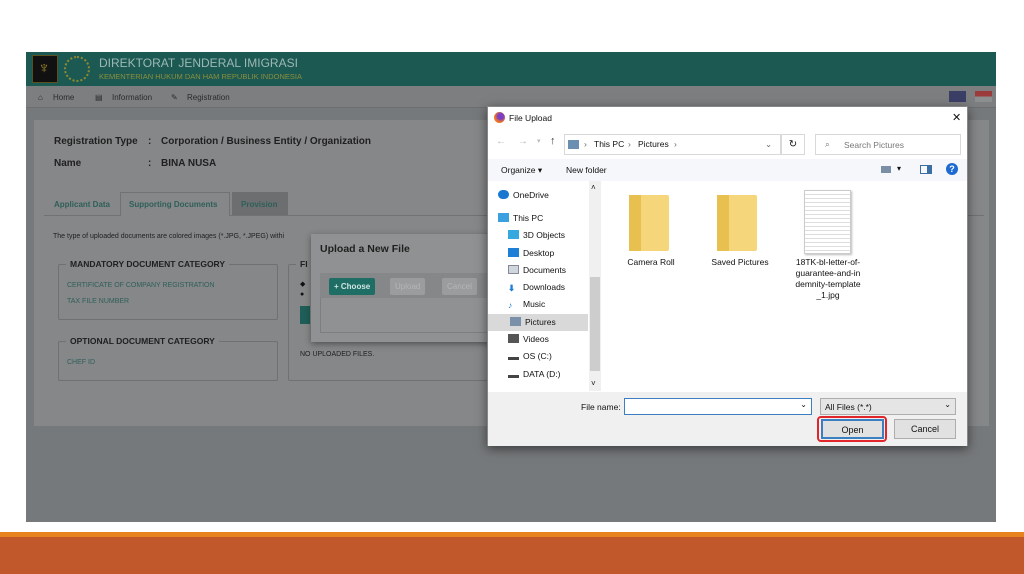 This screenshot has height=574, width=1024. Describe the element at coordinates (586, 170) in the screenshot. I see `new-folder-button: New folder` at that location.